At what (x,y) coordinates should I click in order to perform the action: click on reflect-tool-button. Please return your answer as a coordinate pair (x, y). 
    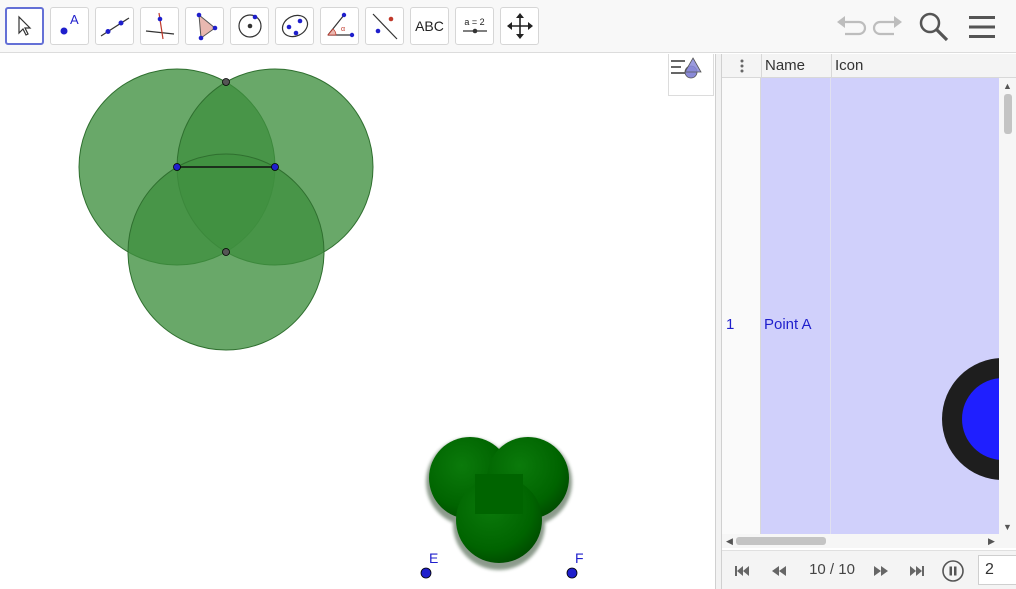
    Looking at the image, I should click on (384, 26).